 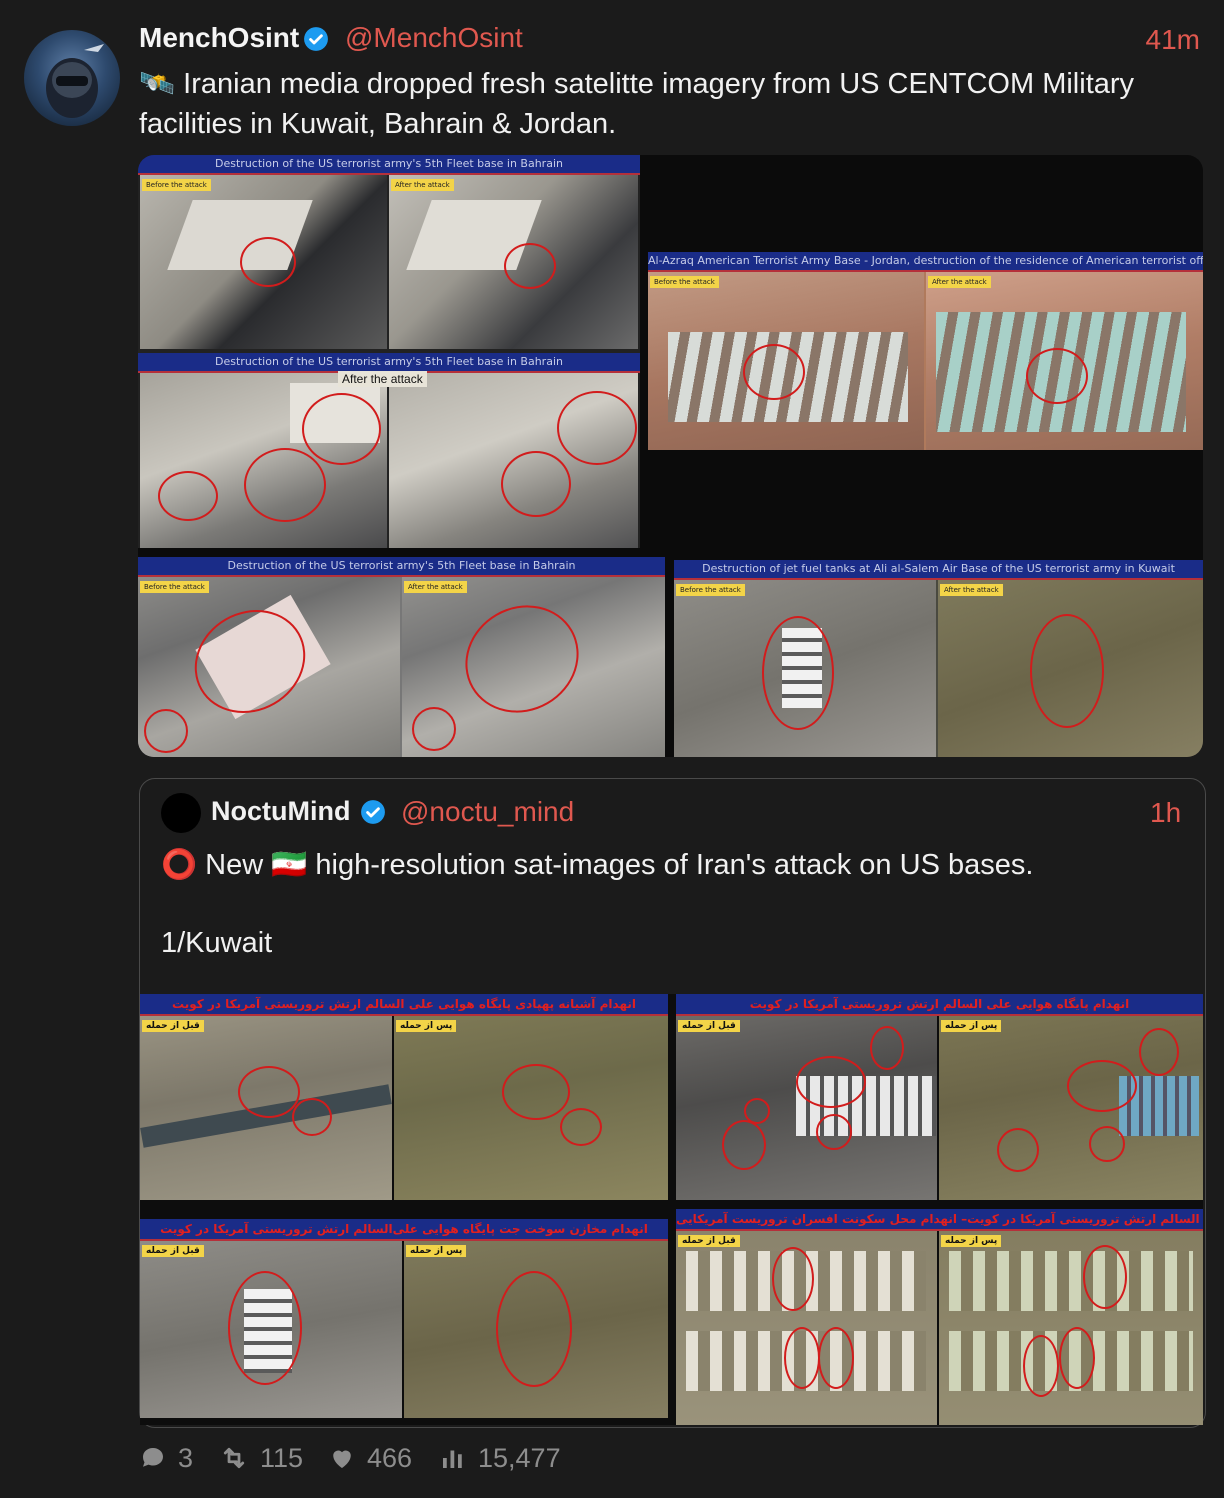 I want to click on retweet-button: 115, so click(x=260, y=1458).